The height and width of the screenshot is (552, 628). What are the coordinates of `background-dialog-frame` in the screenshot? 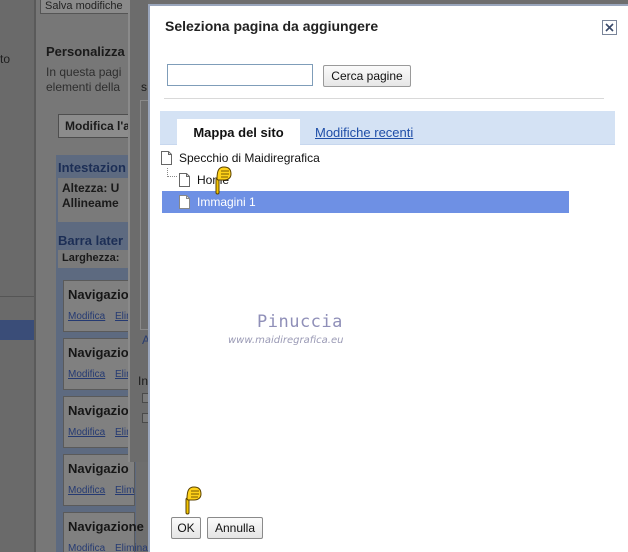 It's located at (144, 215).